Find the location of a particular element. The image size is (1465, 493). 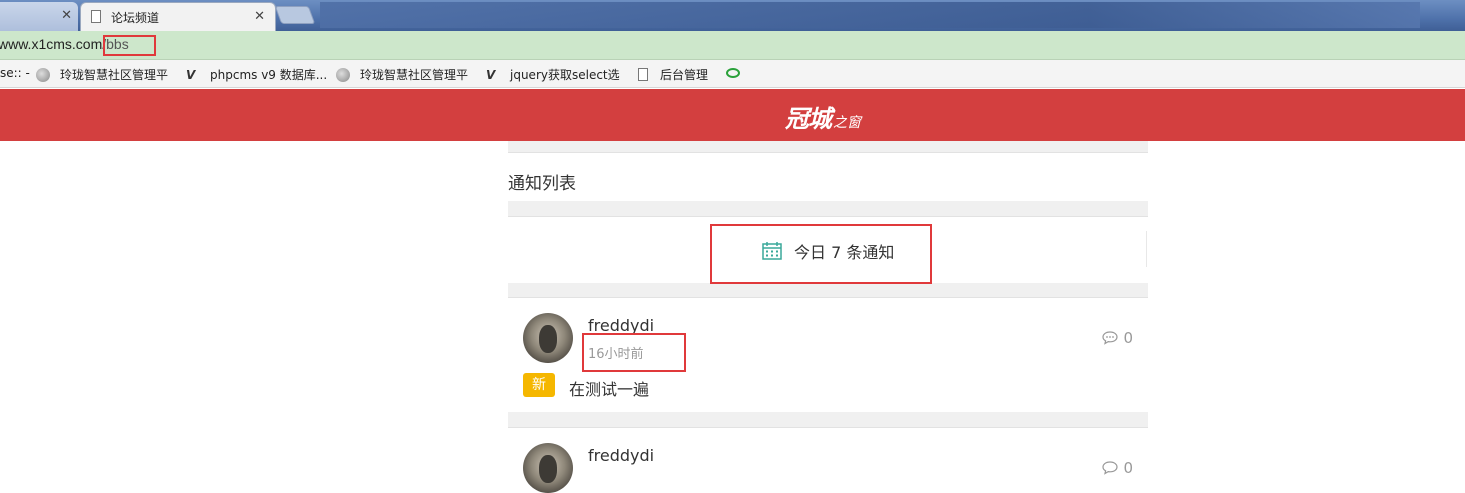

annotation-box-url is located at coordinates (129, 45).